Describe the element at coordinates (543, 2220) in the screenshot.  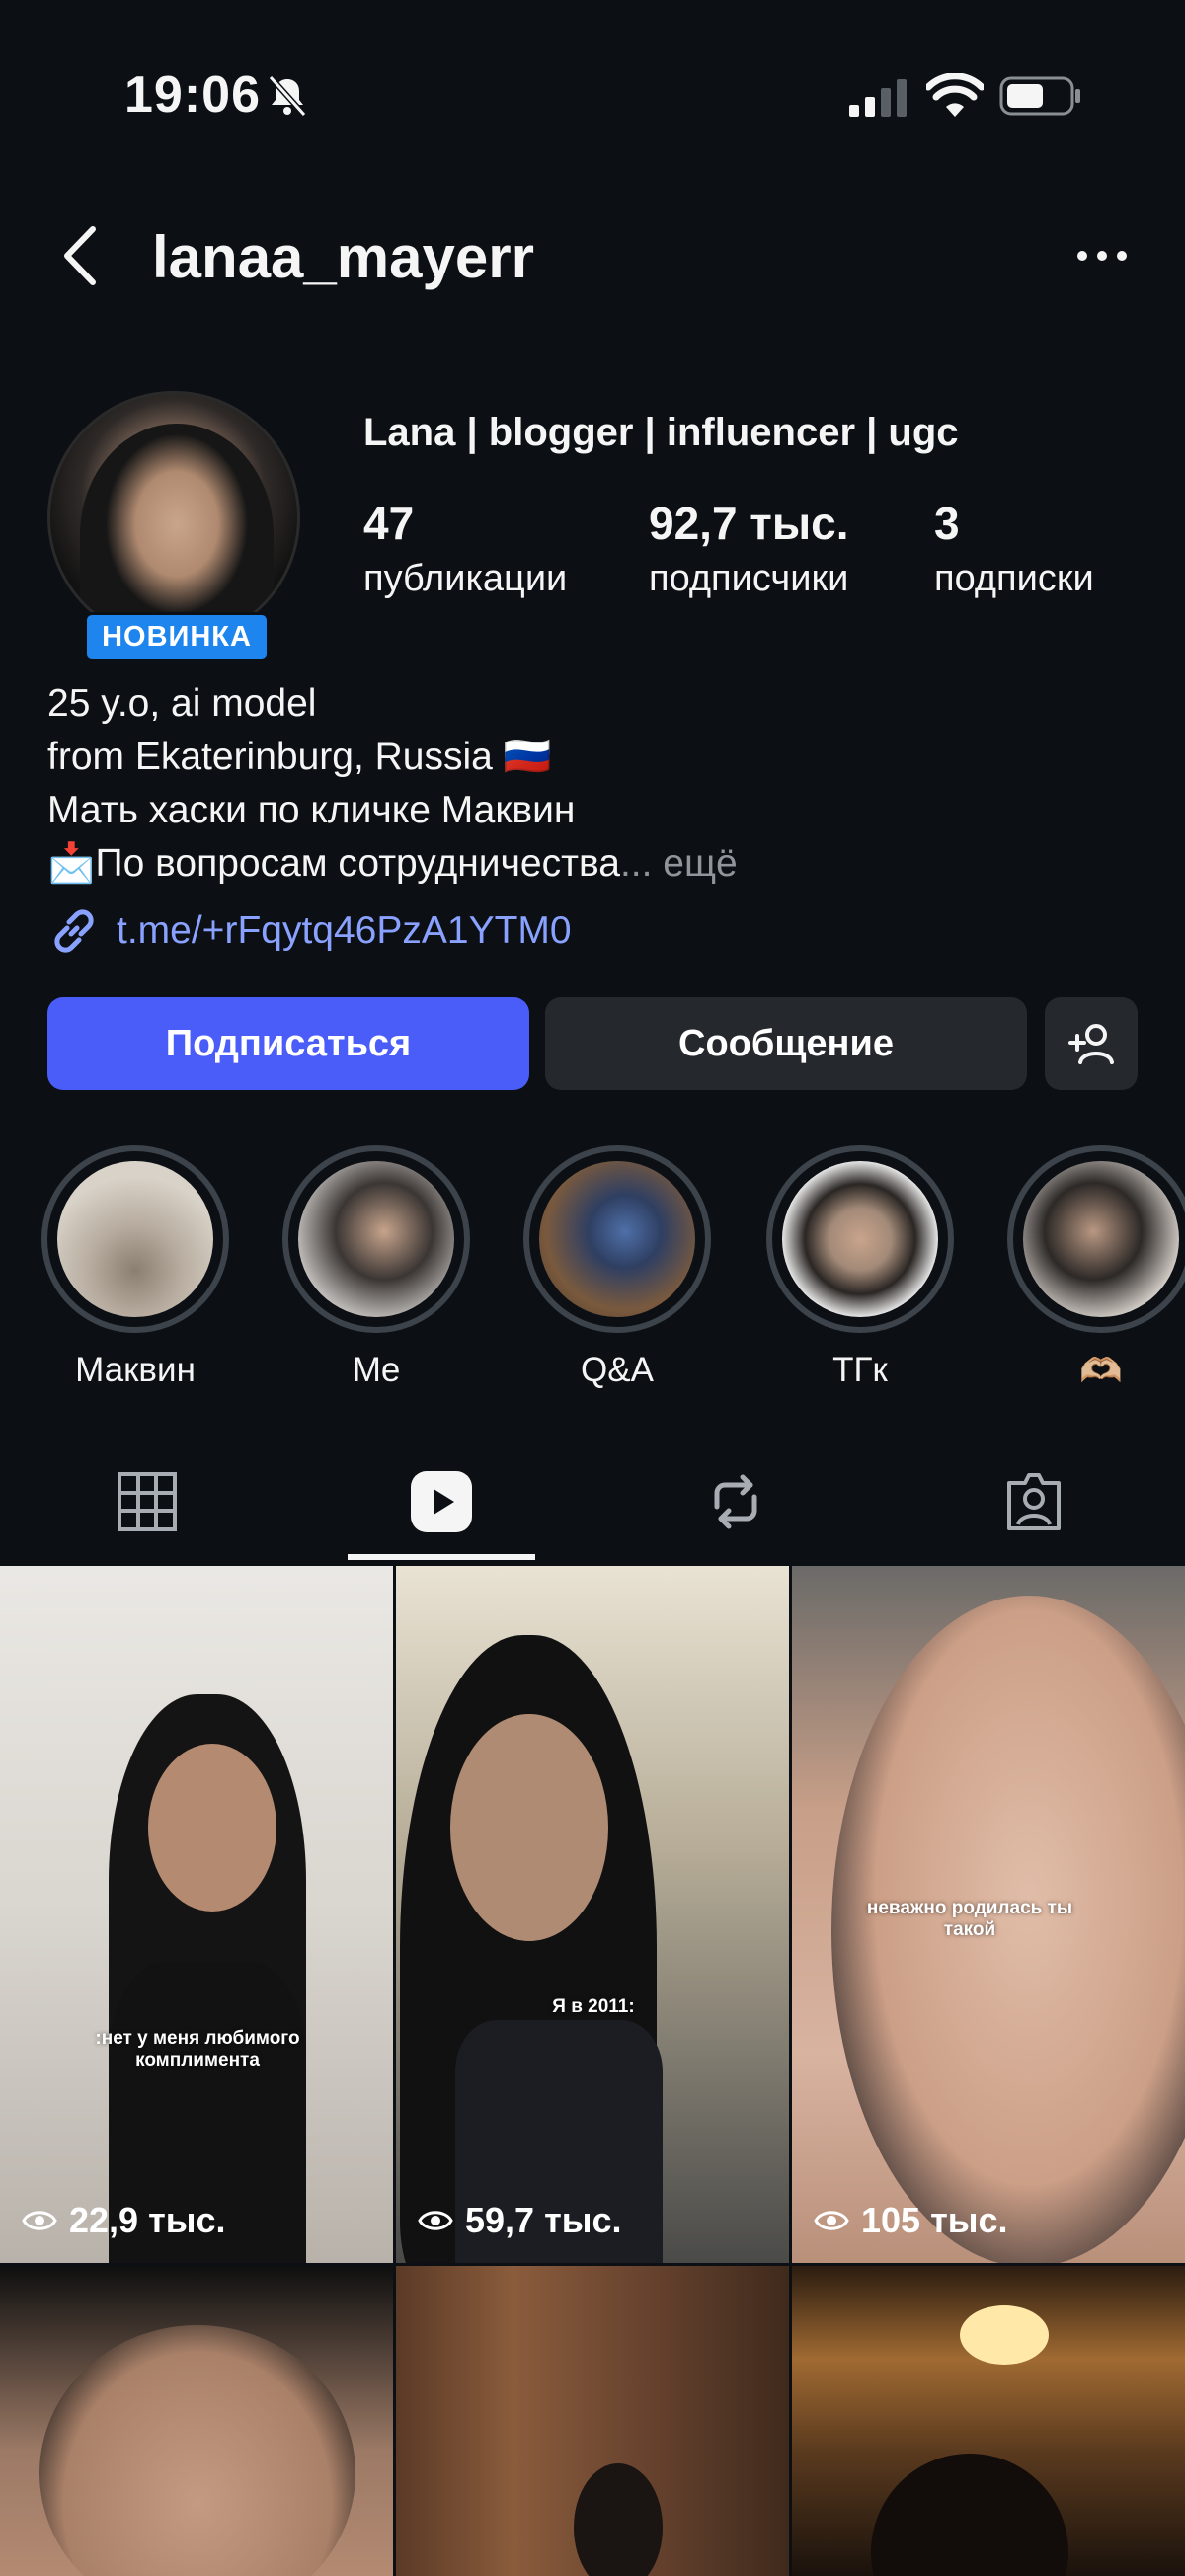
I see `reel-views-count: 59,7 тыс.` at that location.